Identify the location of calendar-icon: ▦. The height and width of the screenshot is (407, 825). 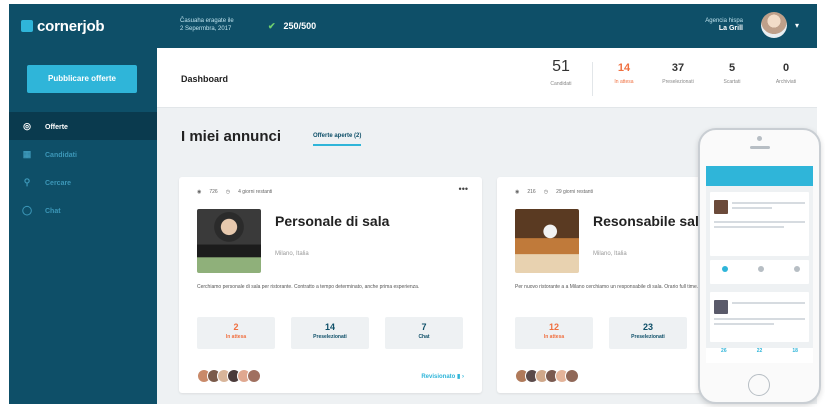
(27, 154).